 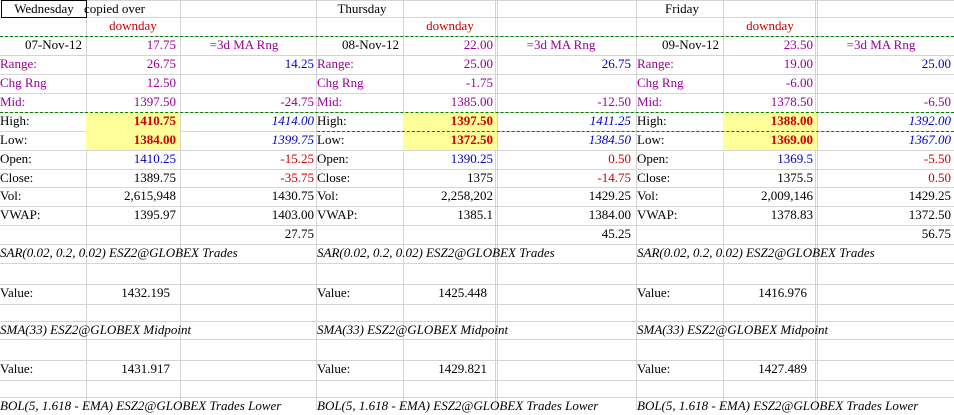 I want to click on mid-chg: -6.50, so click(x=884, y=102).